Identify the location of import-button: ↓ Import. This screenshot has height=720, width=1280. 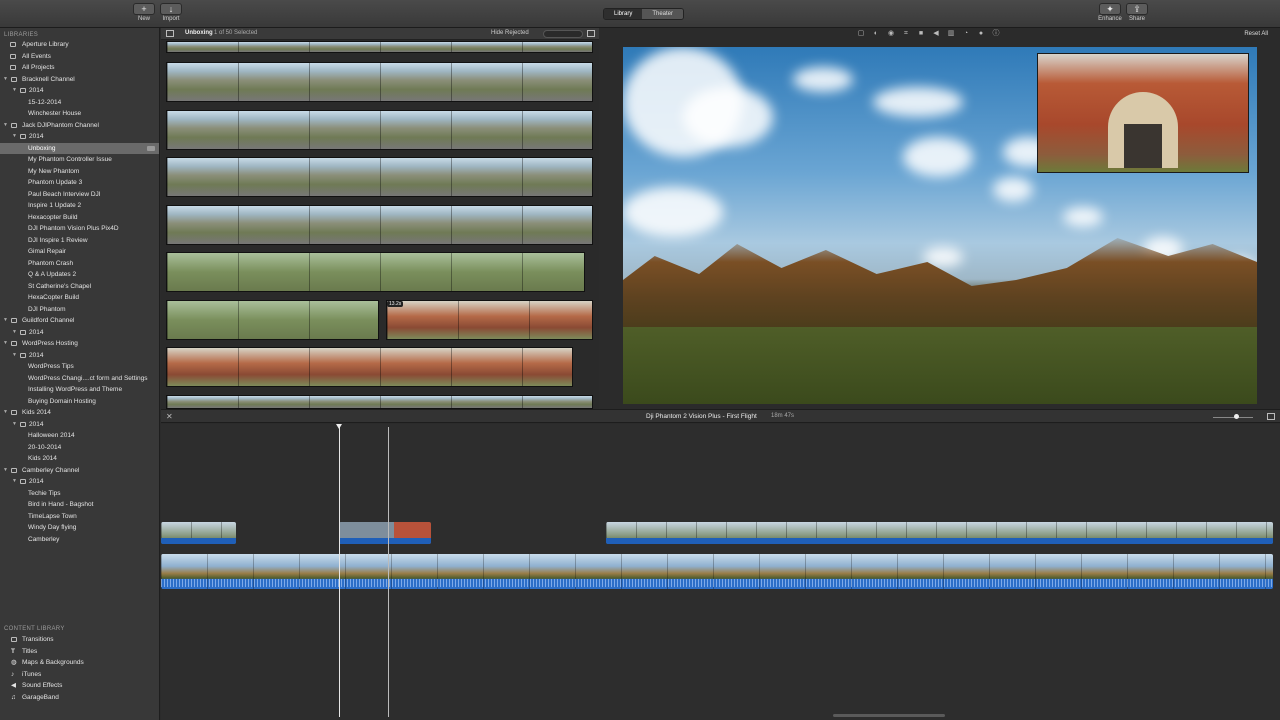
(171, 12).